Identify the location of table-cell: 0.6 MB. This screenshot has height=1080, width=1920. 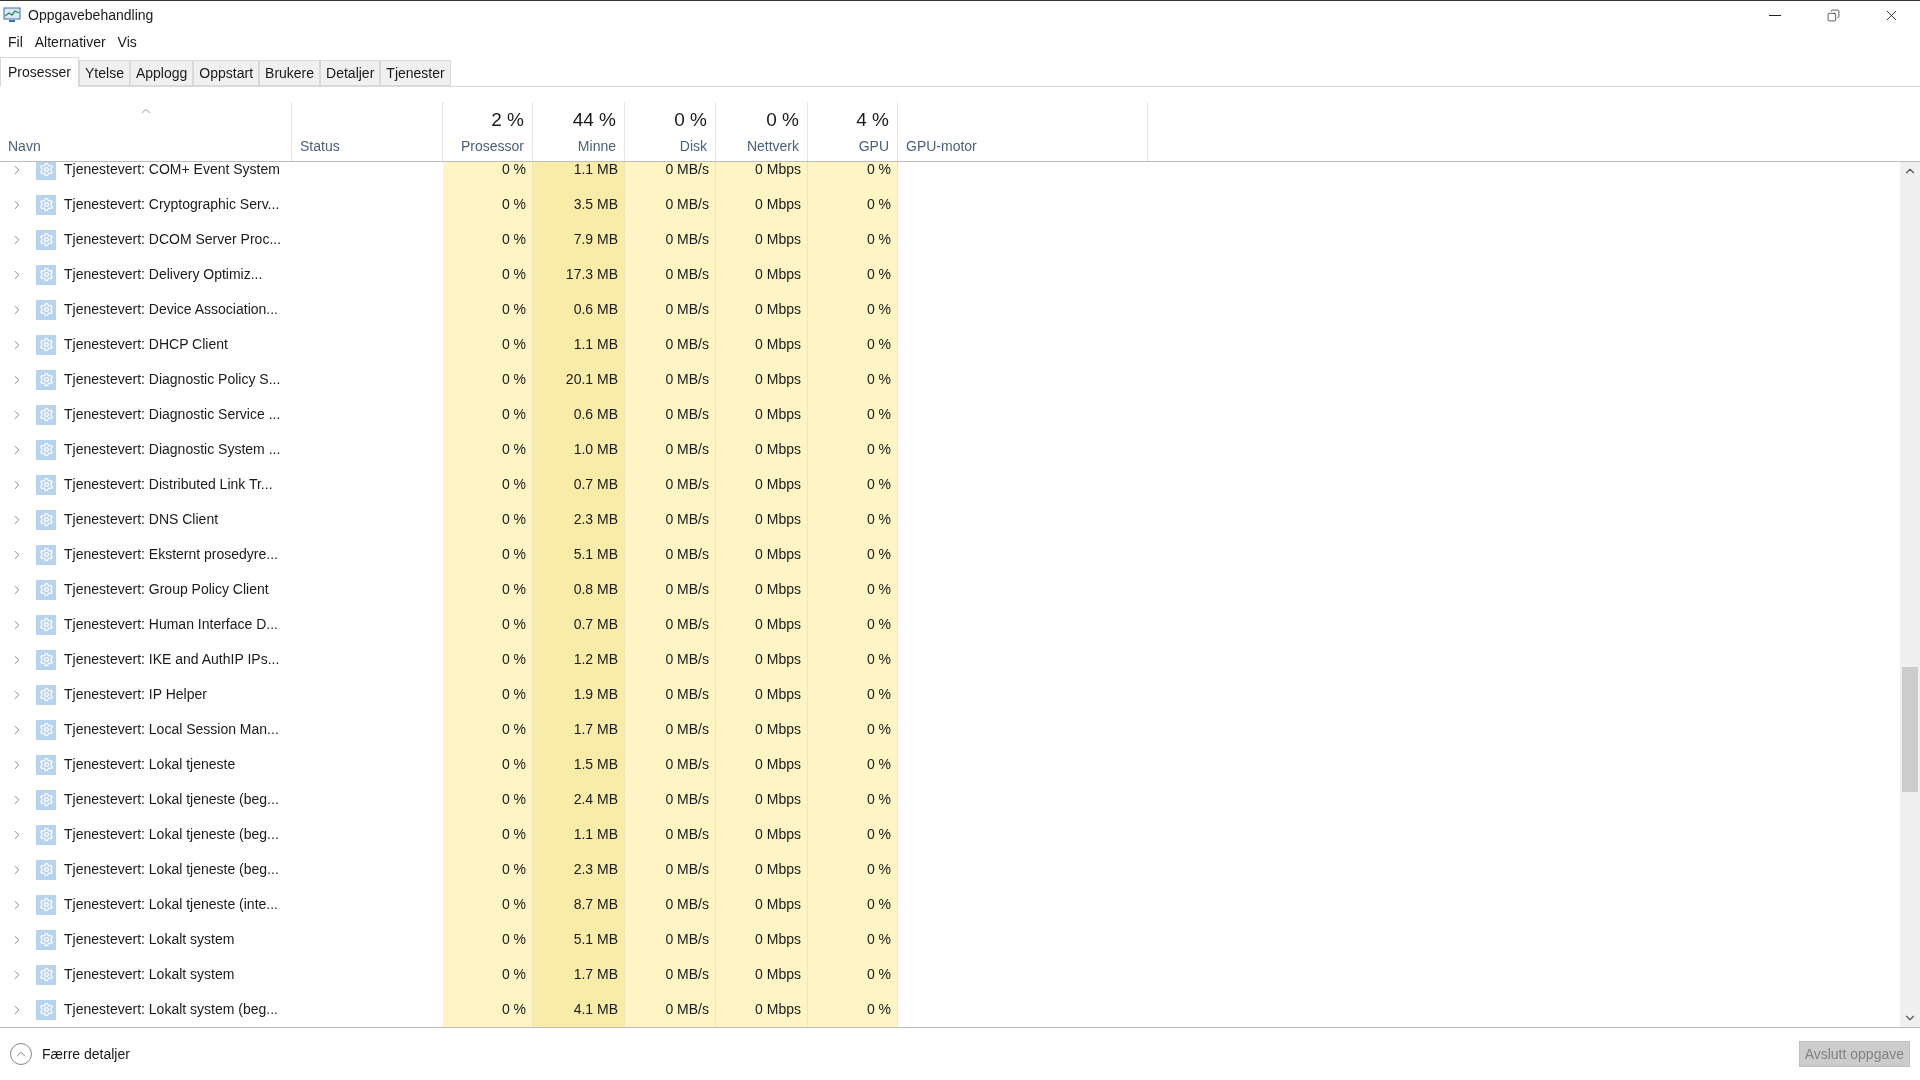
(579, 414).